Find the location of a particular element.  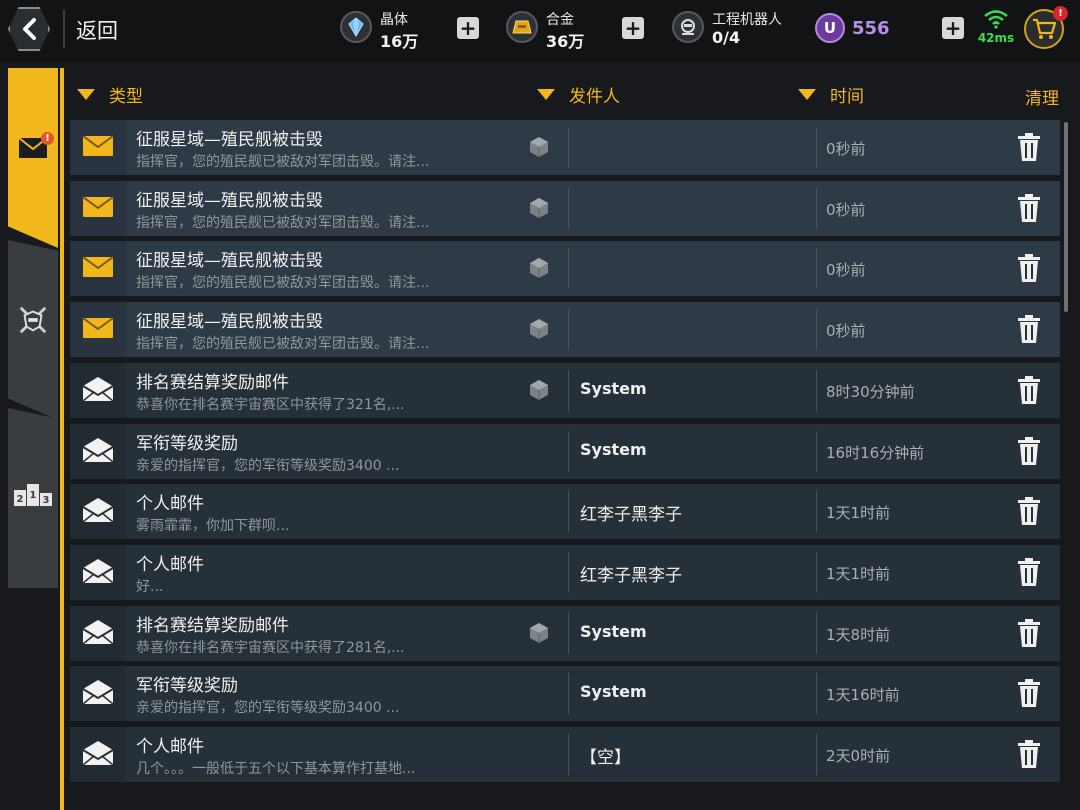

mail-row-body: 个人邮件 几个。。。一般低于五个以下基本算作打基地... 【空】 2天0时前 is located at coordinates (593, 754).